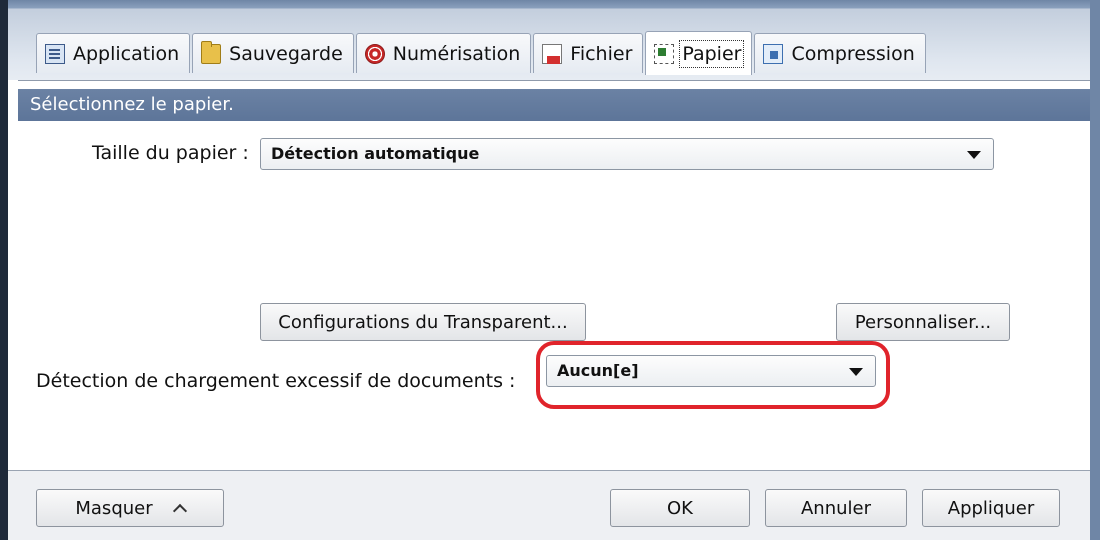 The height and width of the screenshot is (540, 1100). I want to click on divider, so click(554, 80).